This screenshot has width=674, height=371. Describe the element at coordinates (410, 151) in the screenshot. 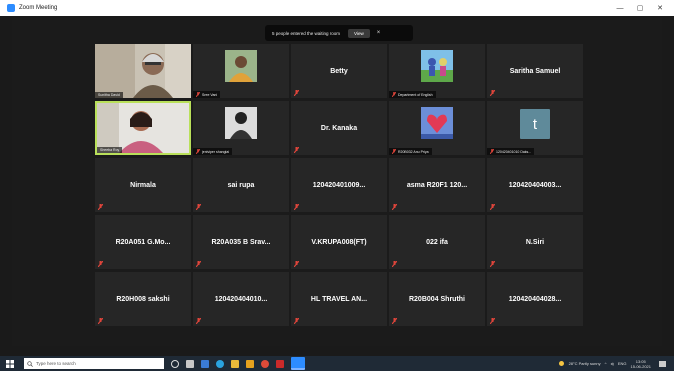

I see `participant-label: R20B032 Anu Priya` at that location.